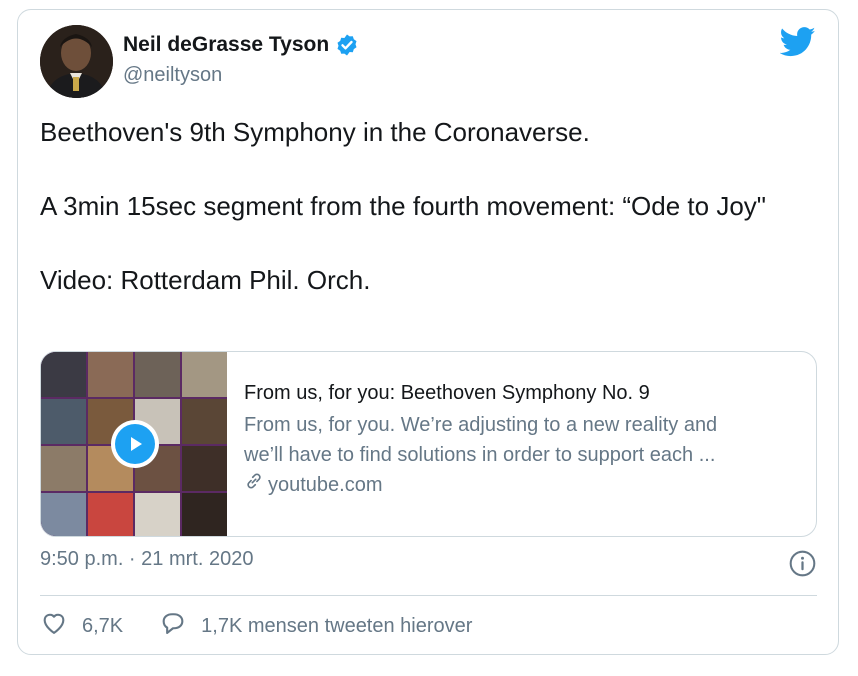  I want to click on info-icon, so click(802, 563).